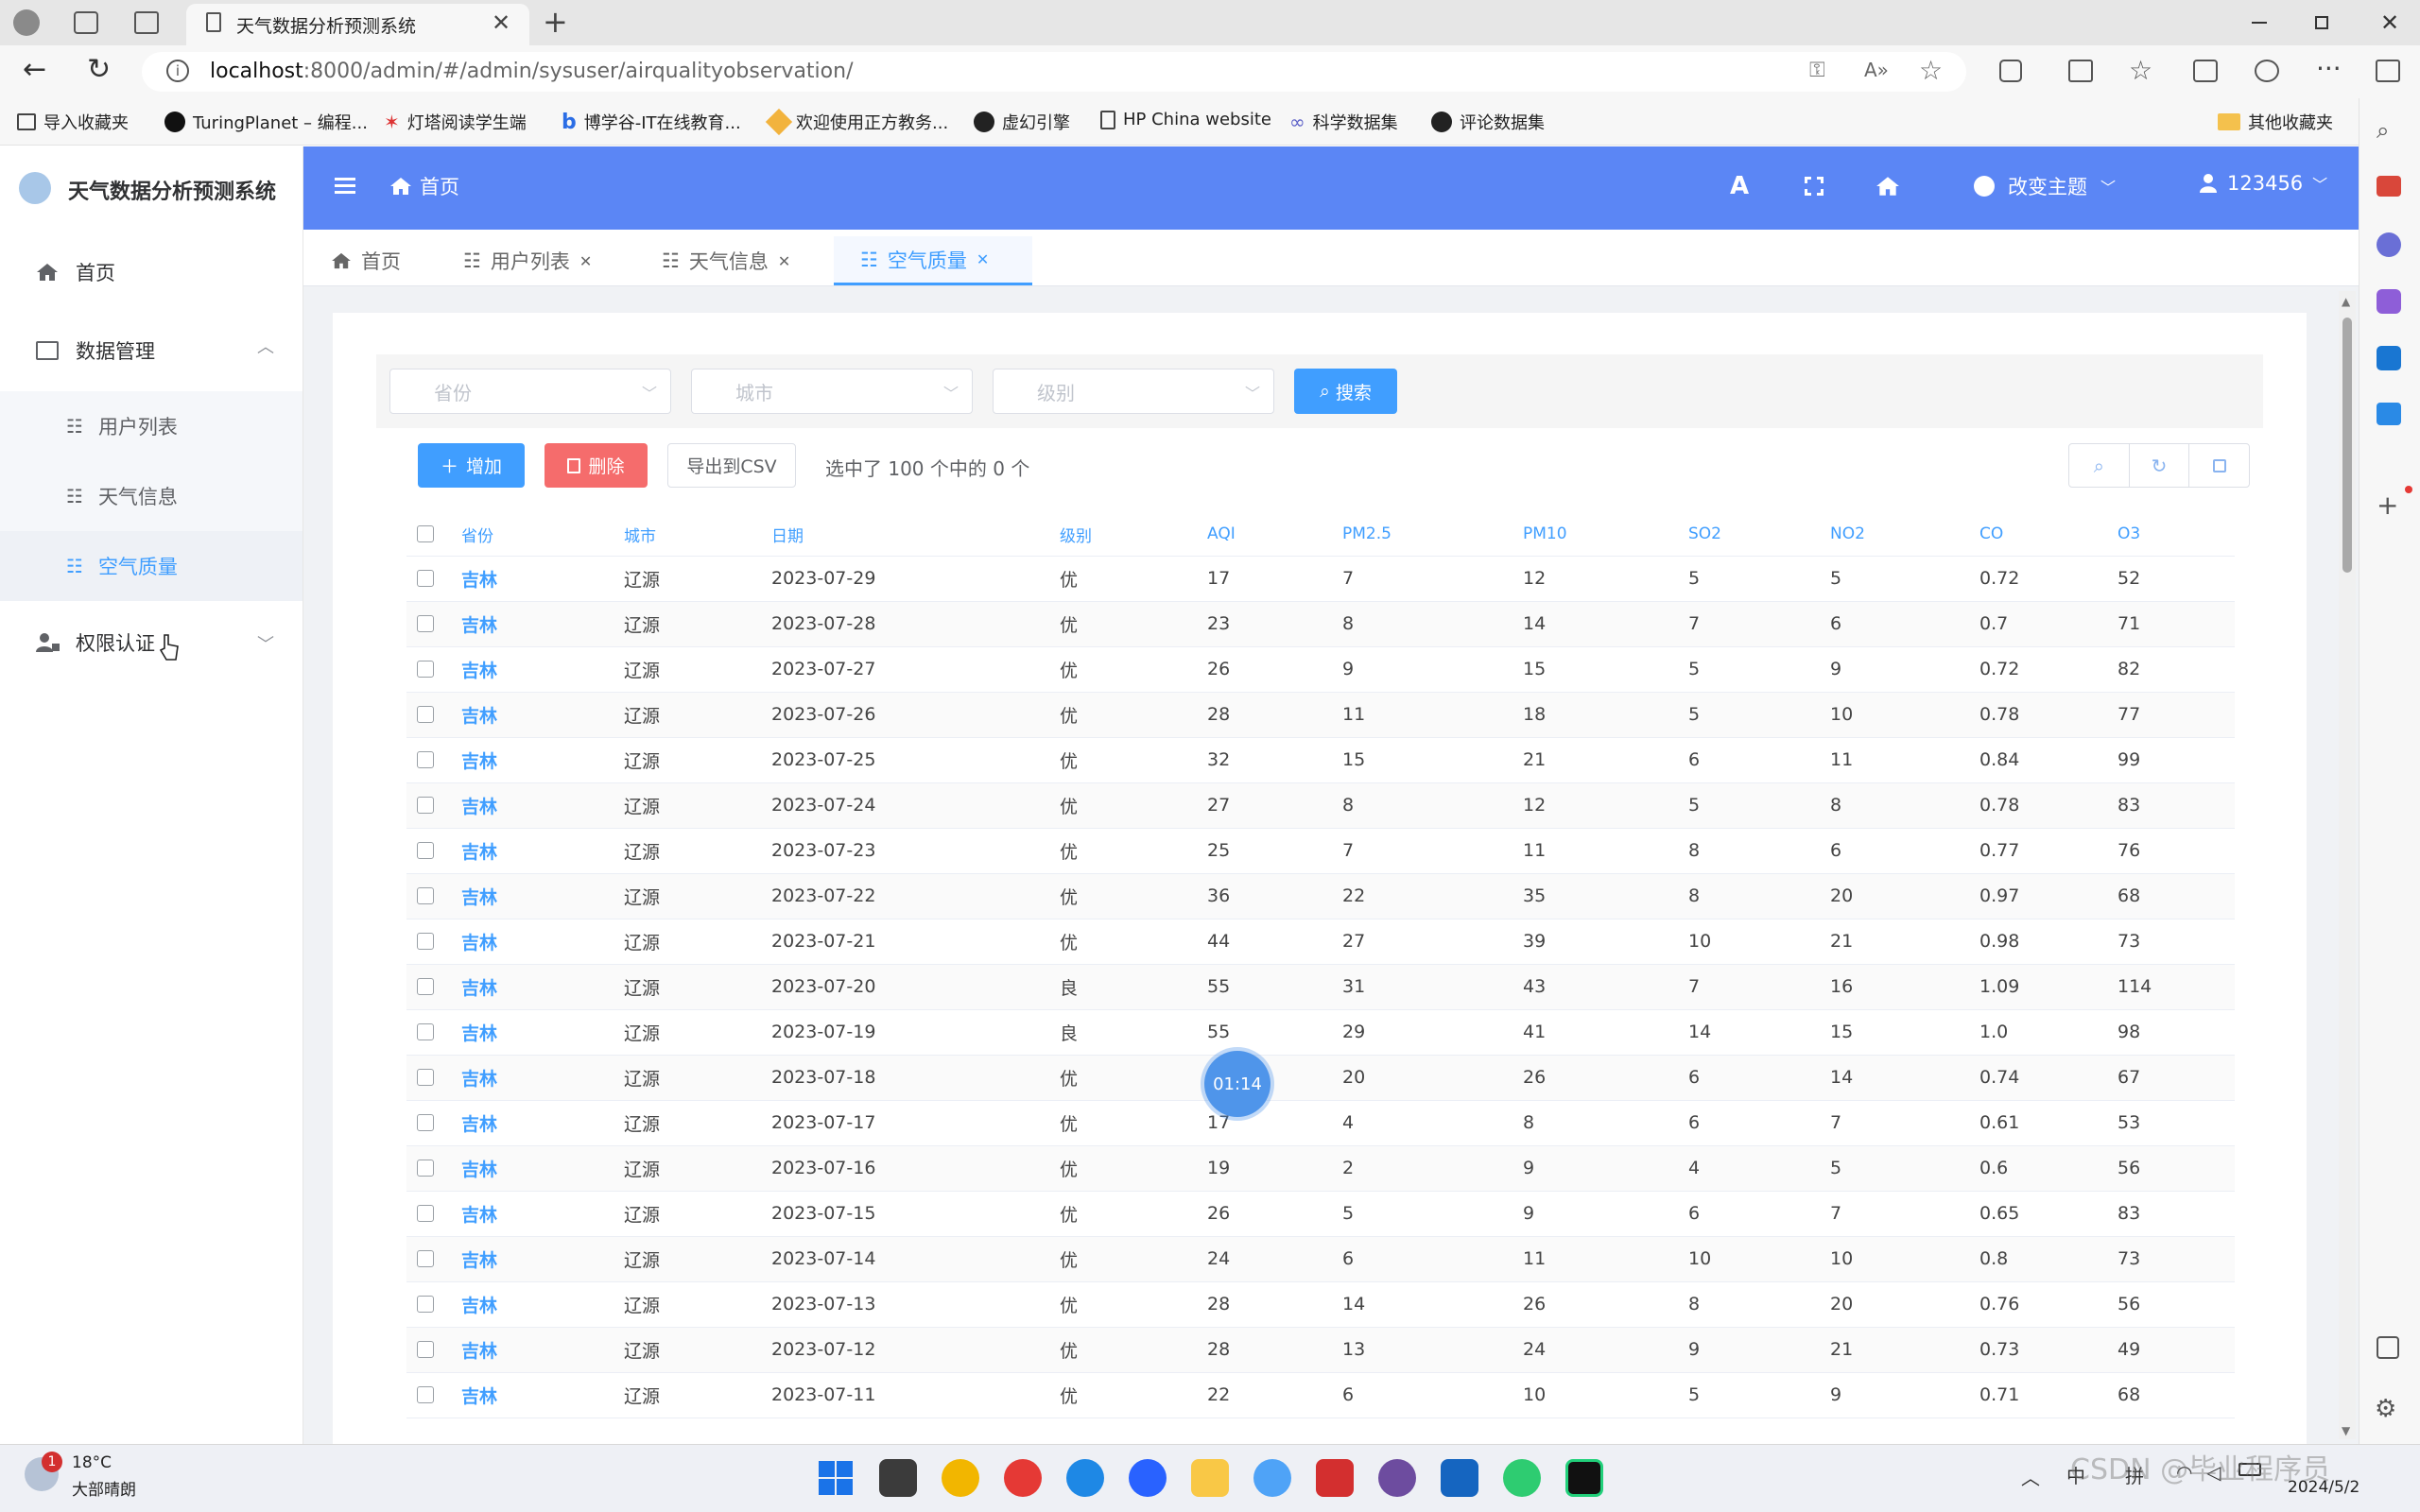 The height and width of the screenshot is (1512, 2420). Describe the element at coordinates (2176, 535) in the screenshot. I see `column-header: O3` at that location.